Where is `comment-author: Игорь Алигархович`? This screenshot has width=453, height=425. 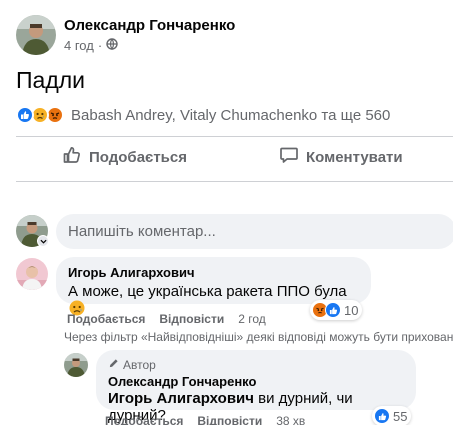 comment-author: Игорь Алигархович is located at coordinates (213, 272).